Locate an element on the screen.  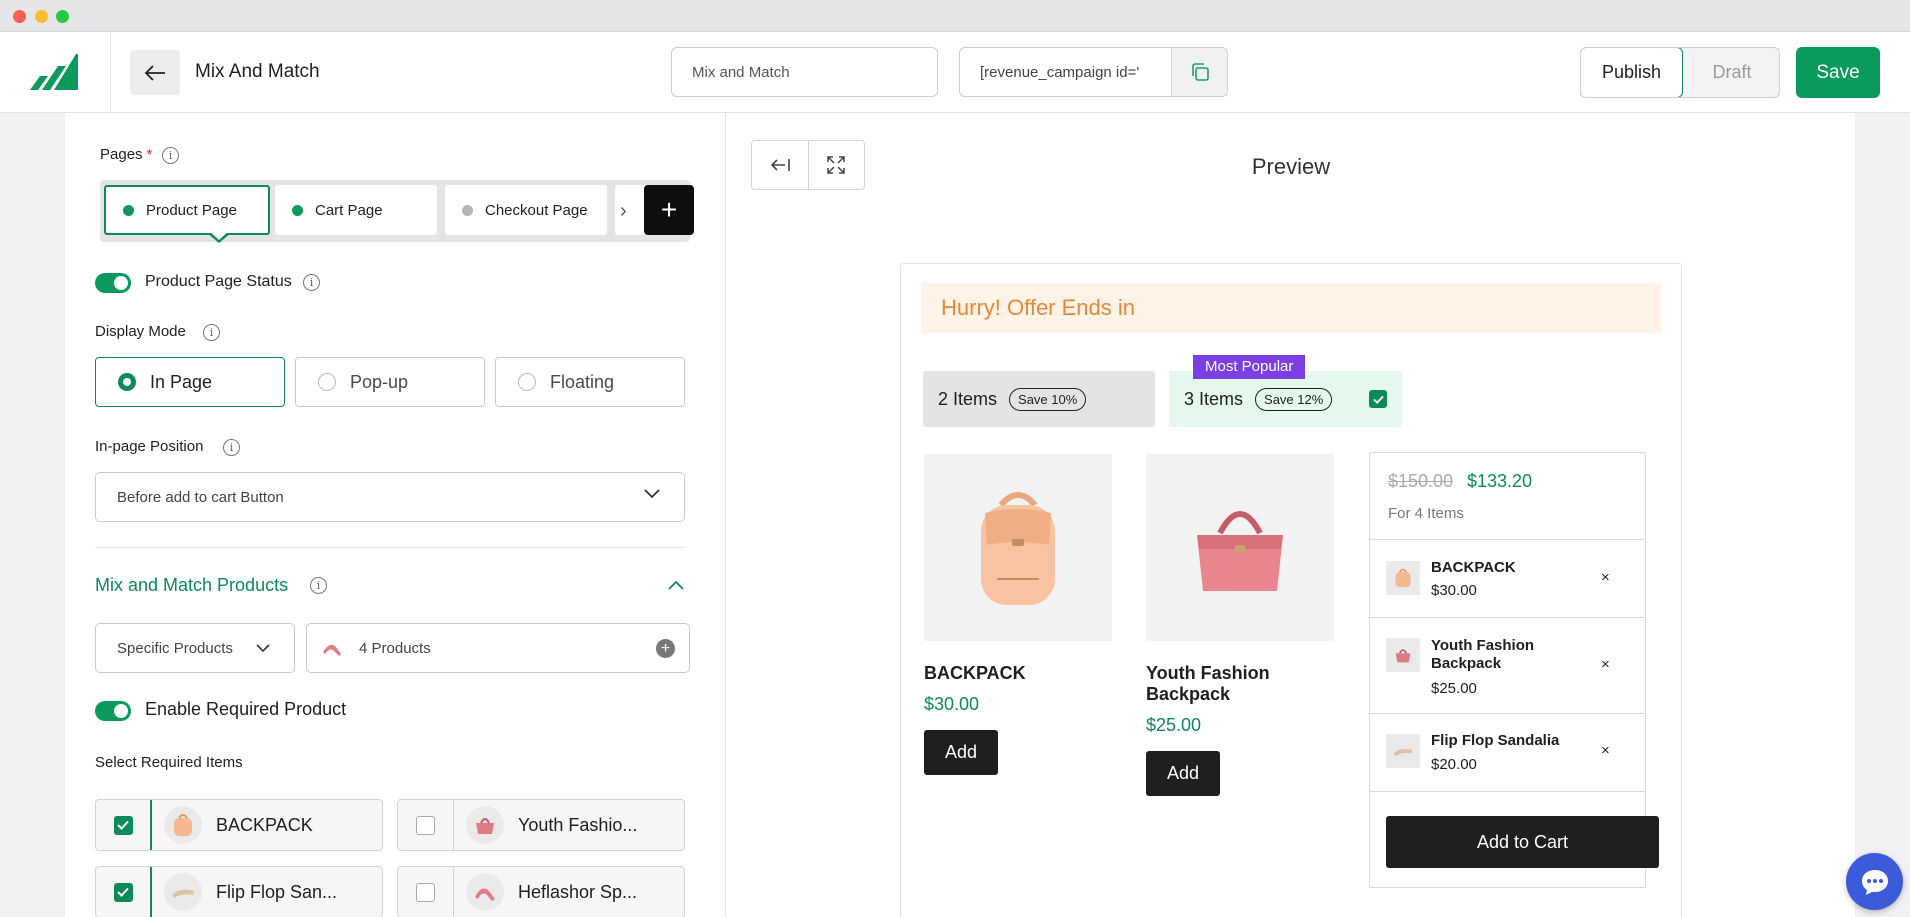
display-mode-label: Display Mode is located at coordinates (140, 331).